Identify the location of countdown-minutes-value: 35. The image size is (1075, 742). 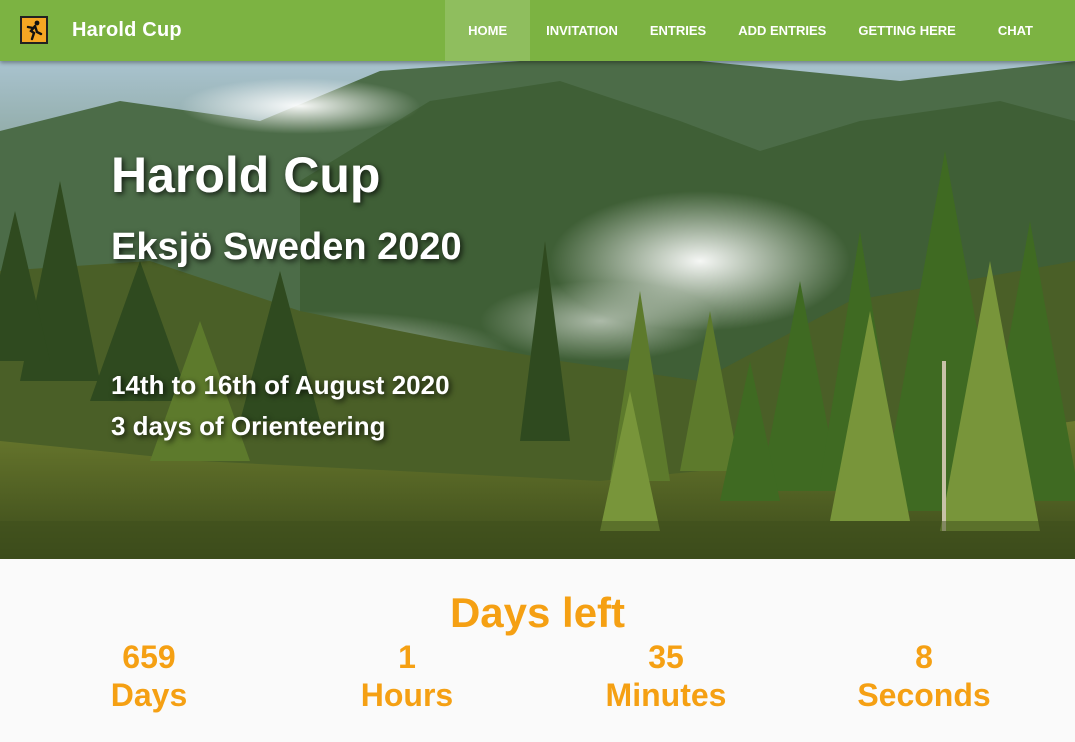
(666, 657).